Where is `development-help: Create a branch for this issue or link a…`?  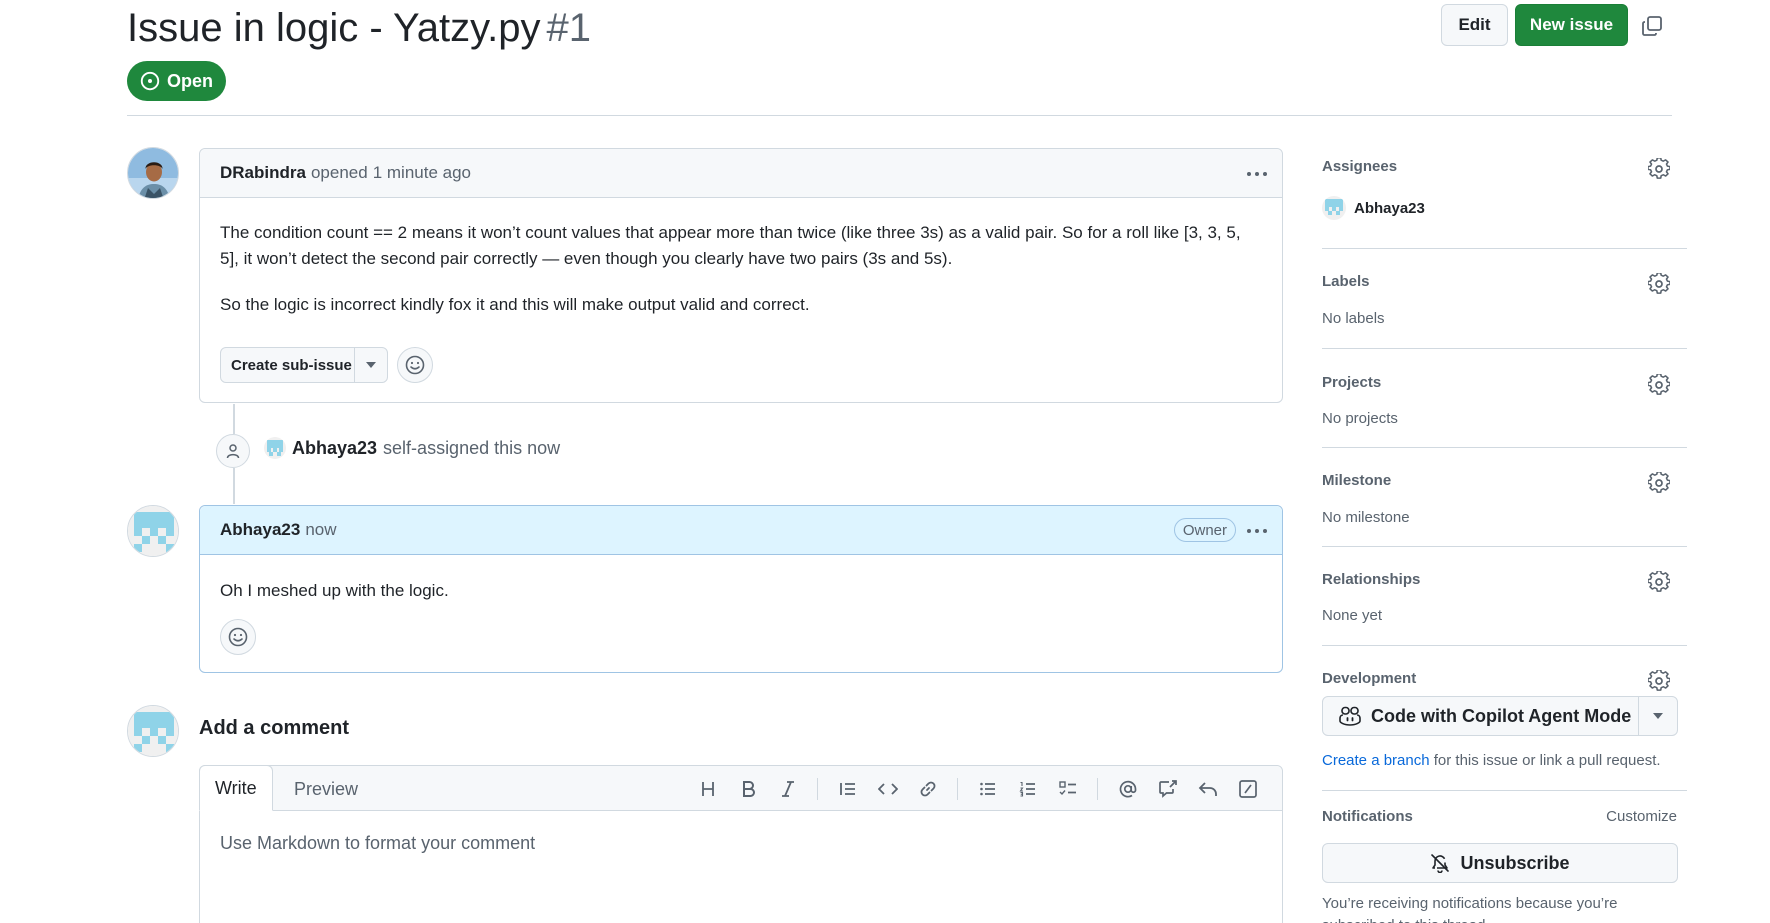 development-help: Create a branch for this issue or link a… is located at coordinates (1491, 760).